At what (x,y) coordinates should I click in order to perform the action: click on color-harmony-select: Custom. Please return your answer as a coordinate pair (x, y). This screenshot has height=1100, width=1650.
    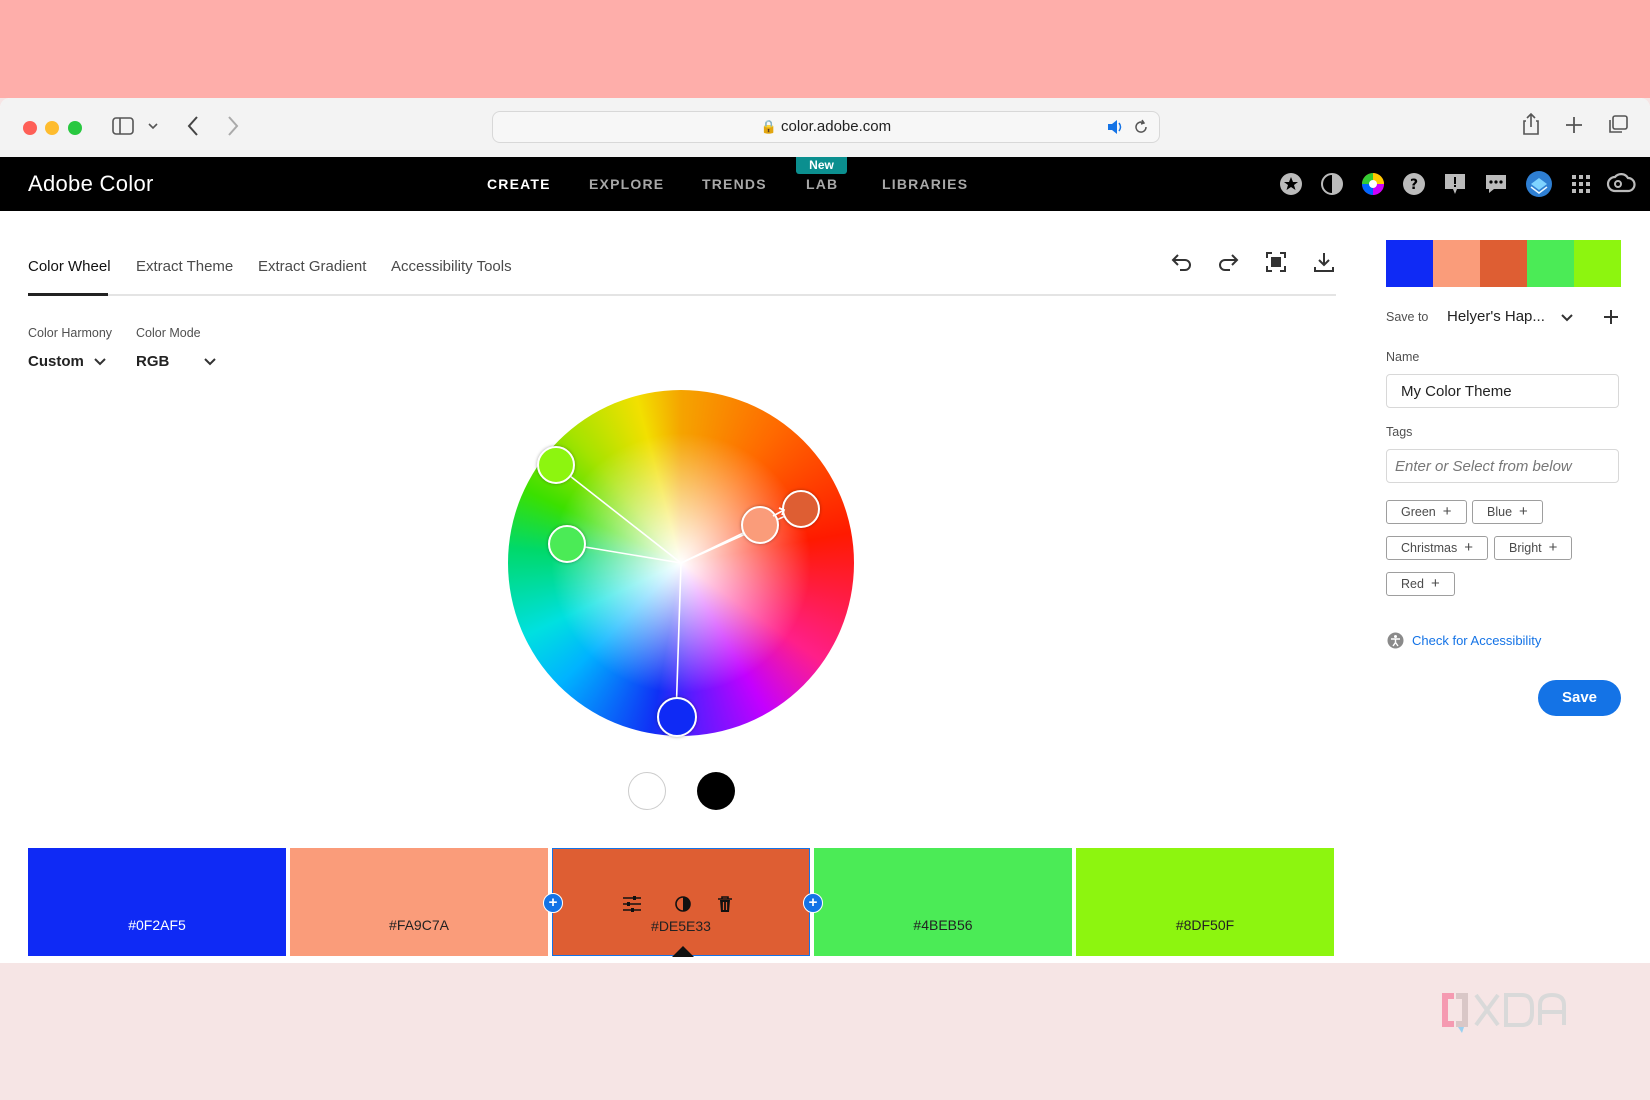
    Looking at the image, I should click on (56, 361).